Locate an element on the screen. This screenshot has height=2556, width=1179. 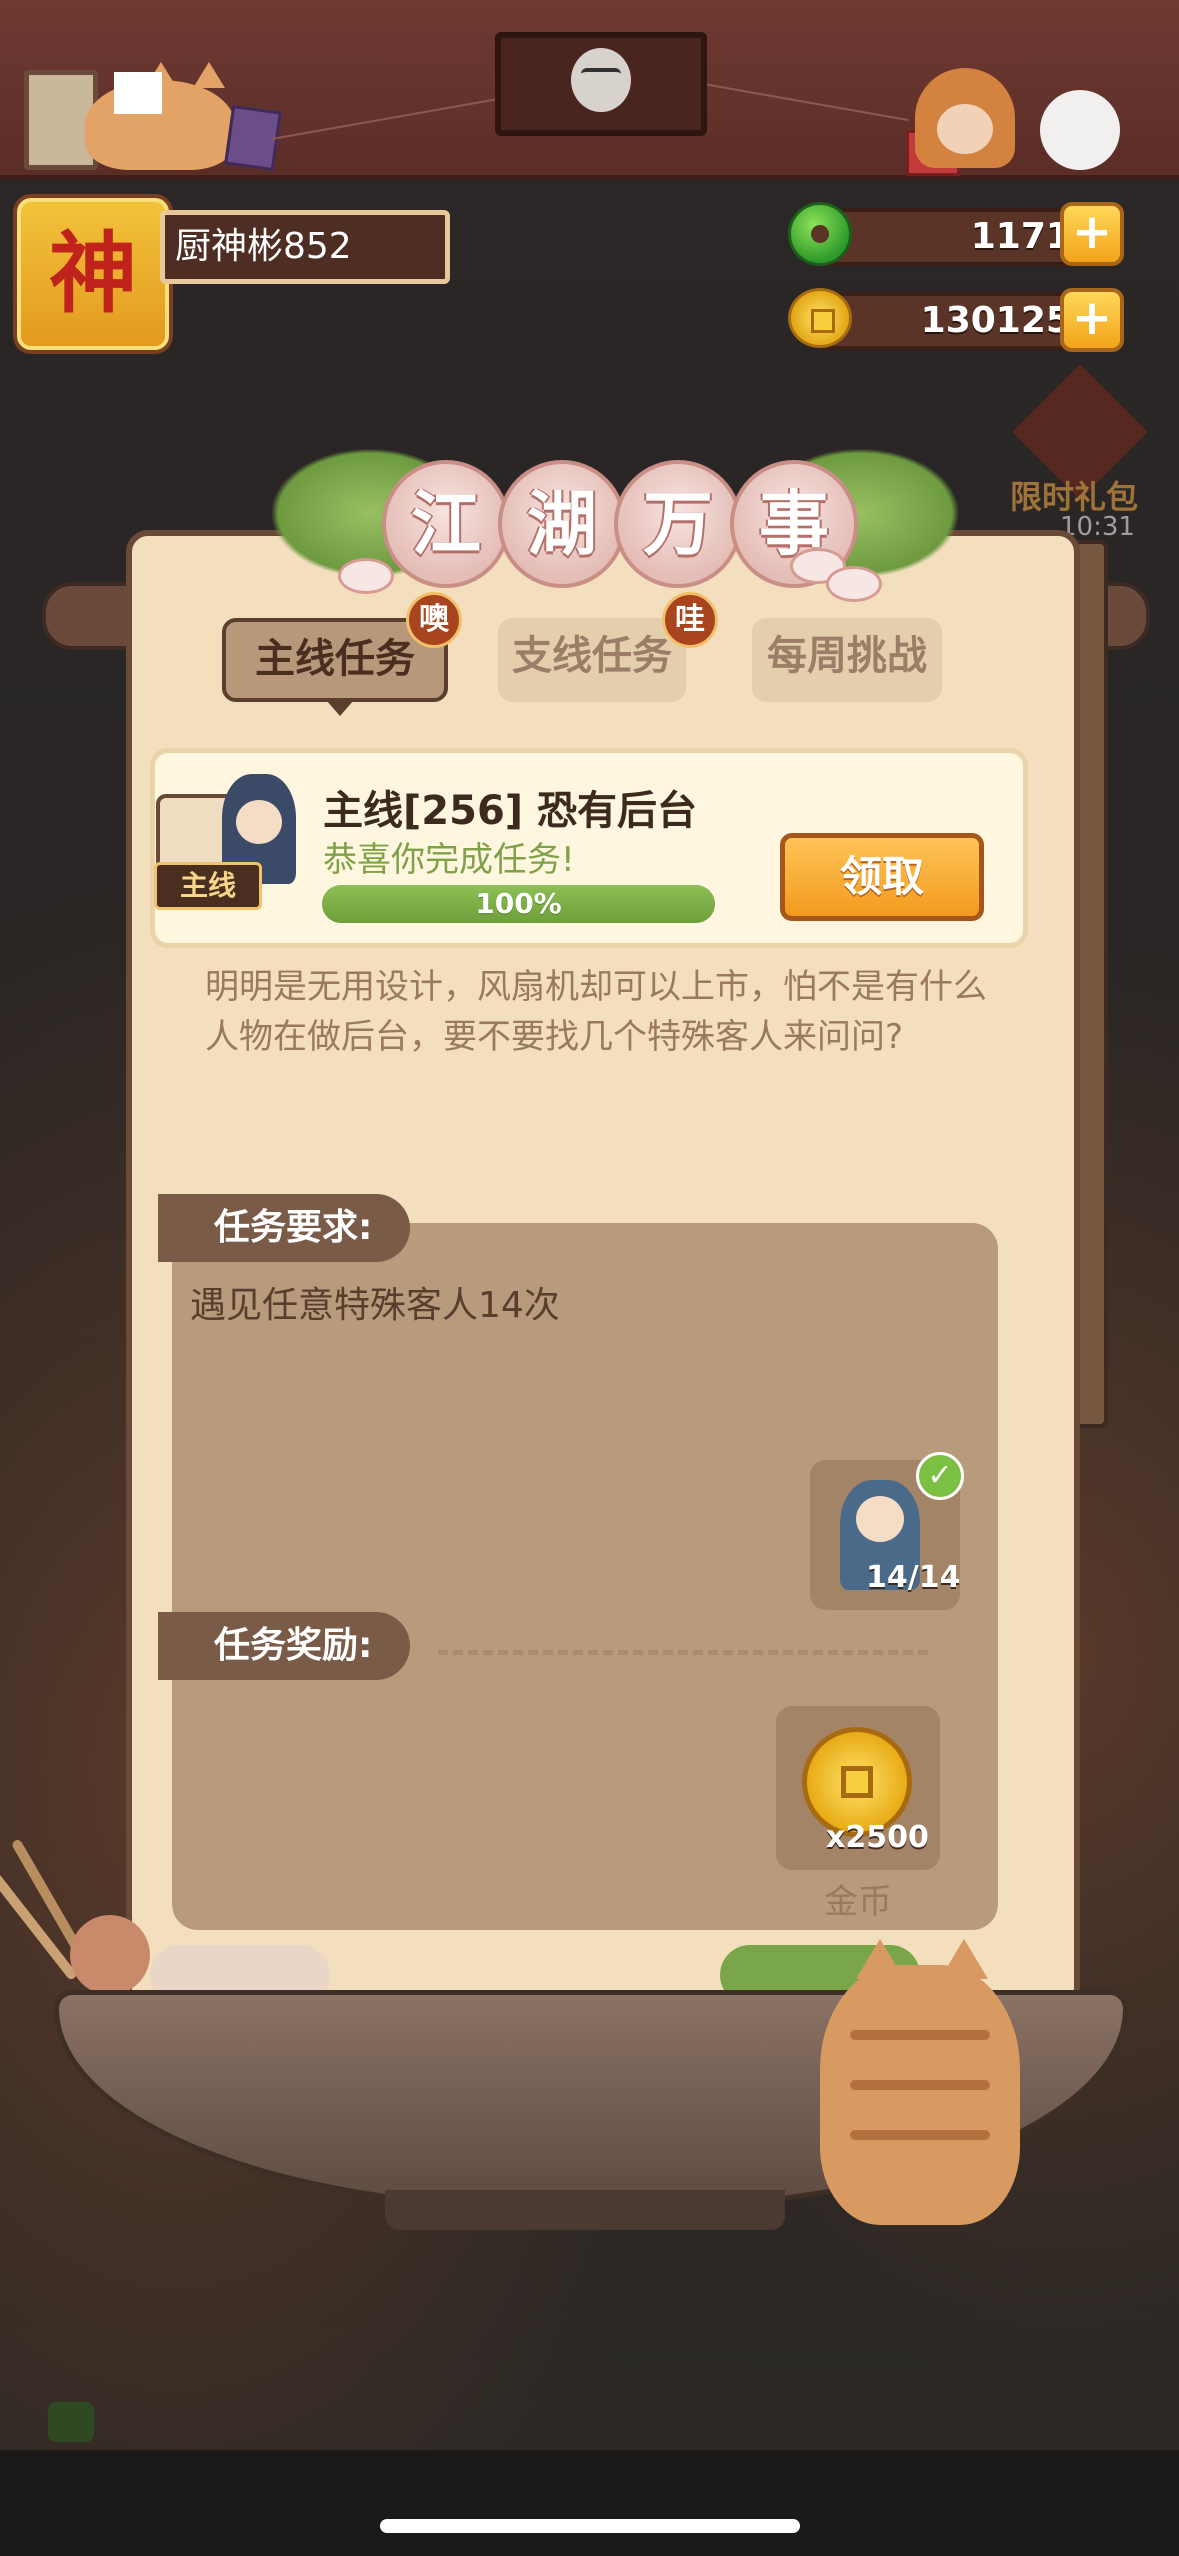
bottom-bar is located at coordinates (589, 2503).